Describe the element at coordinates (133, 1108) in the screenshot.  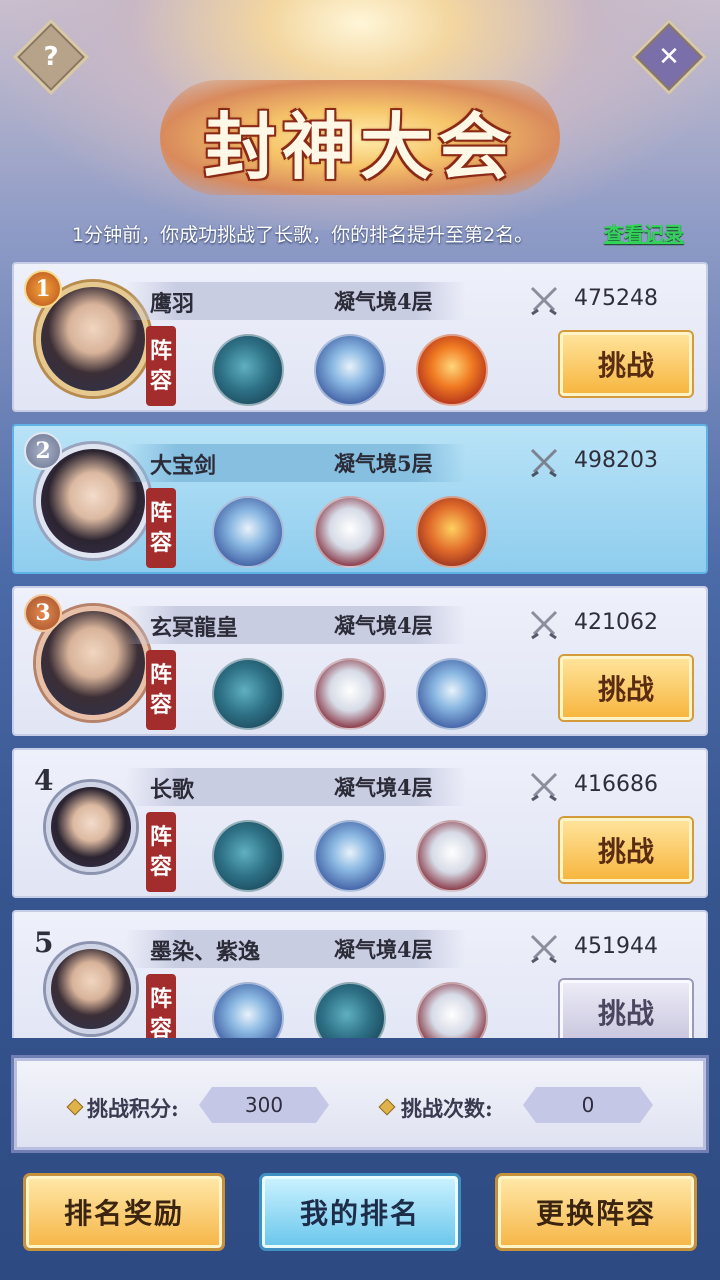
I see `points-label: 挑战积分:` at that location.